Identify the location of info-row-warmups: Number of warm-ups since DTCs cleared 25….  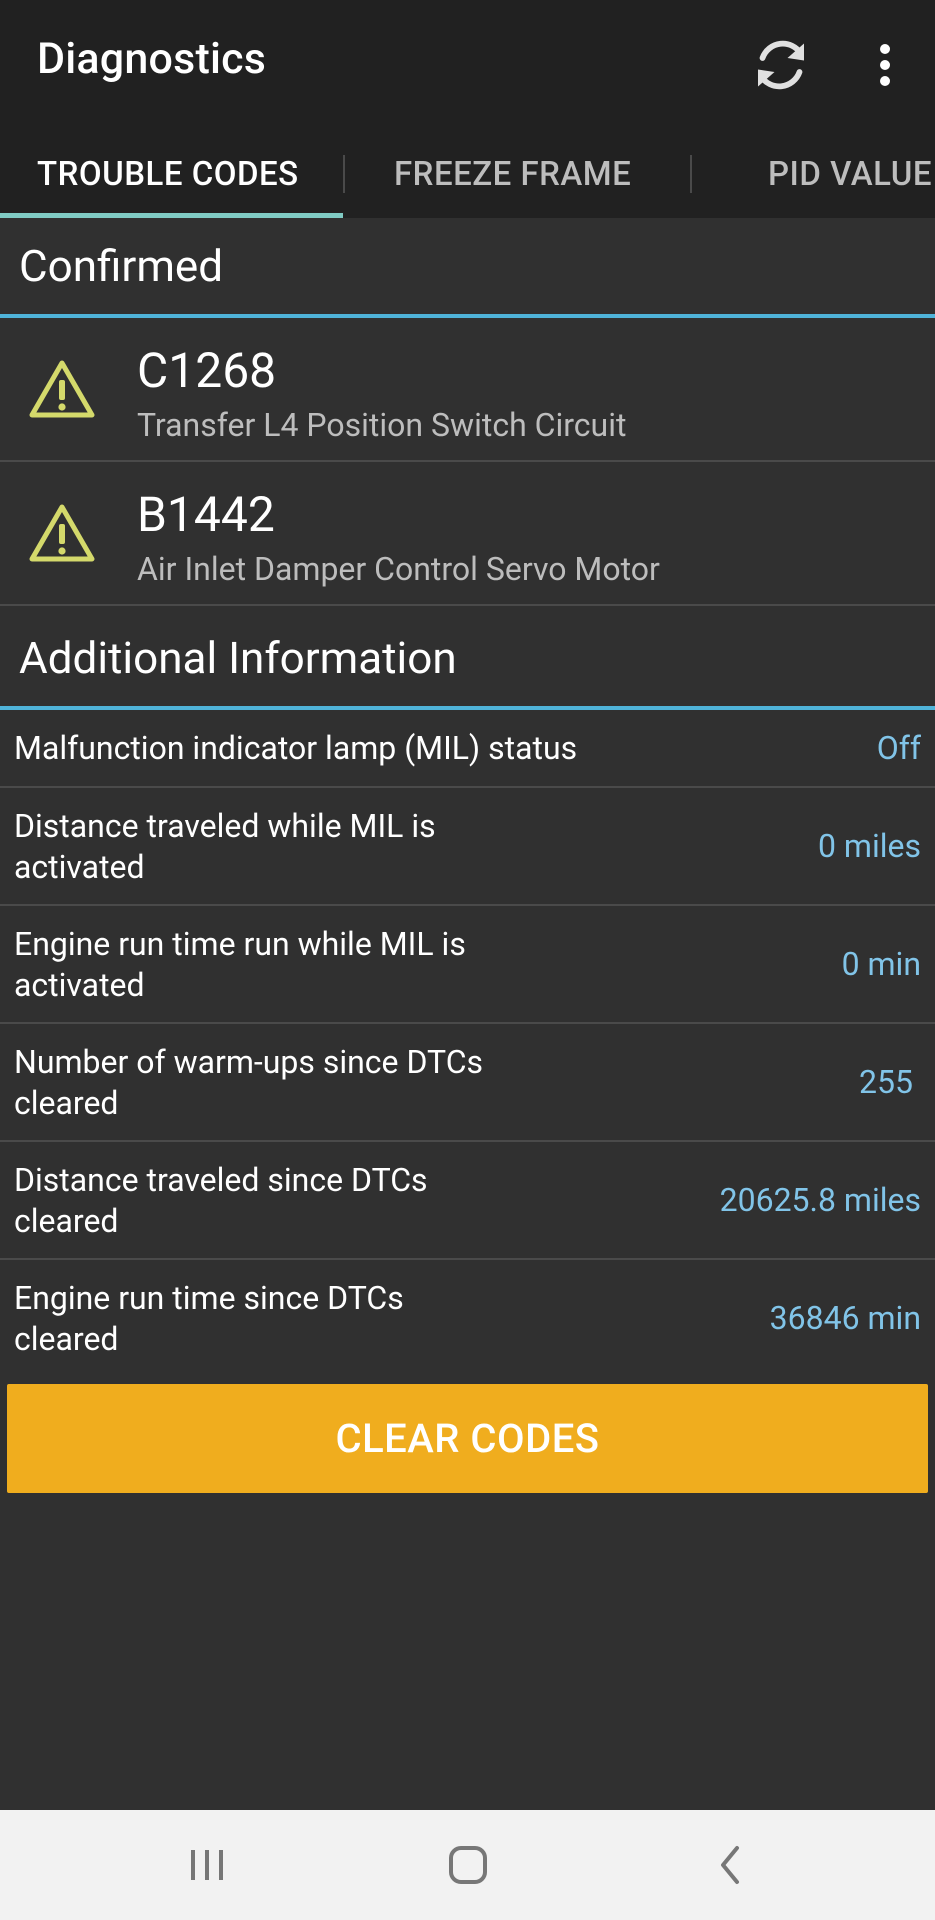
(467, 1083).